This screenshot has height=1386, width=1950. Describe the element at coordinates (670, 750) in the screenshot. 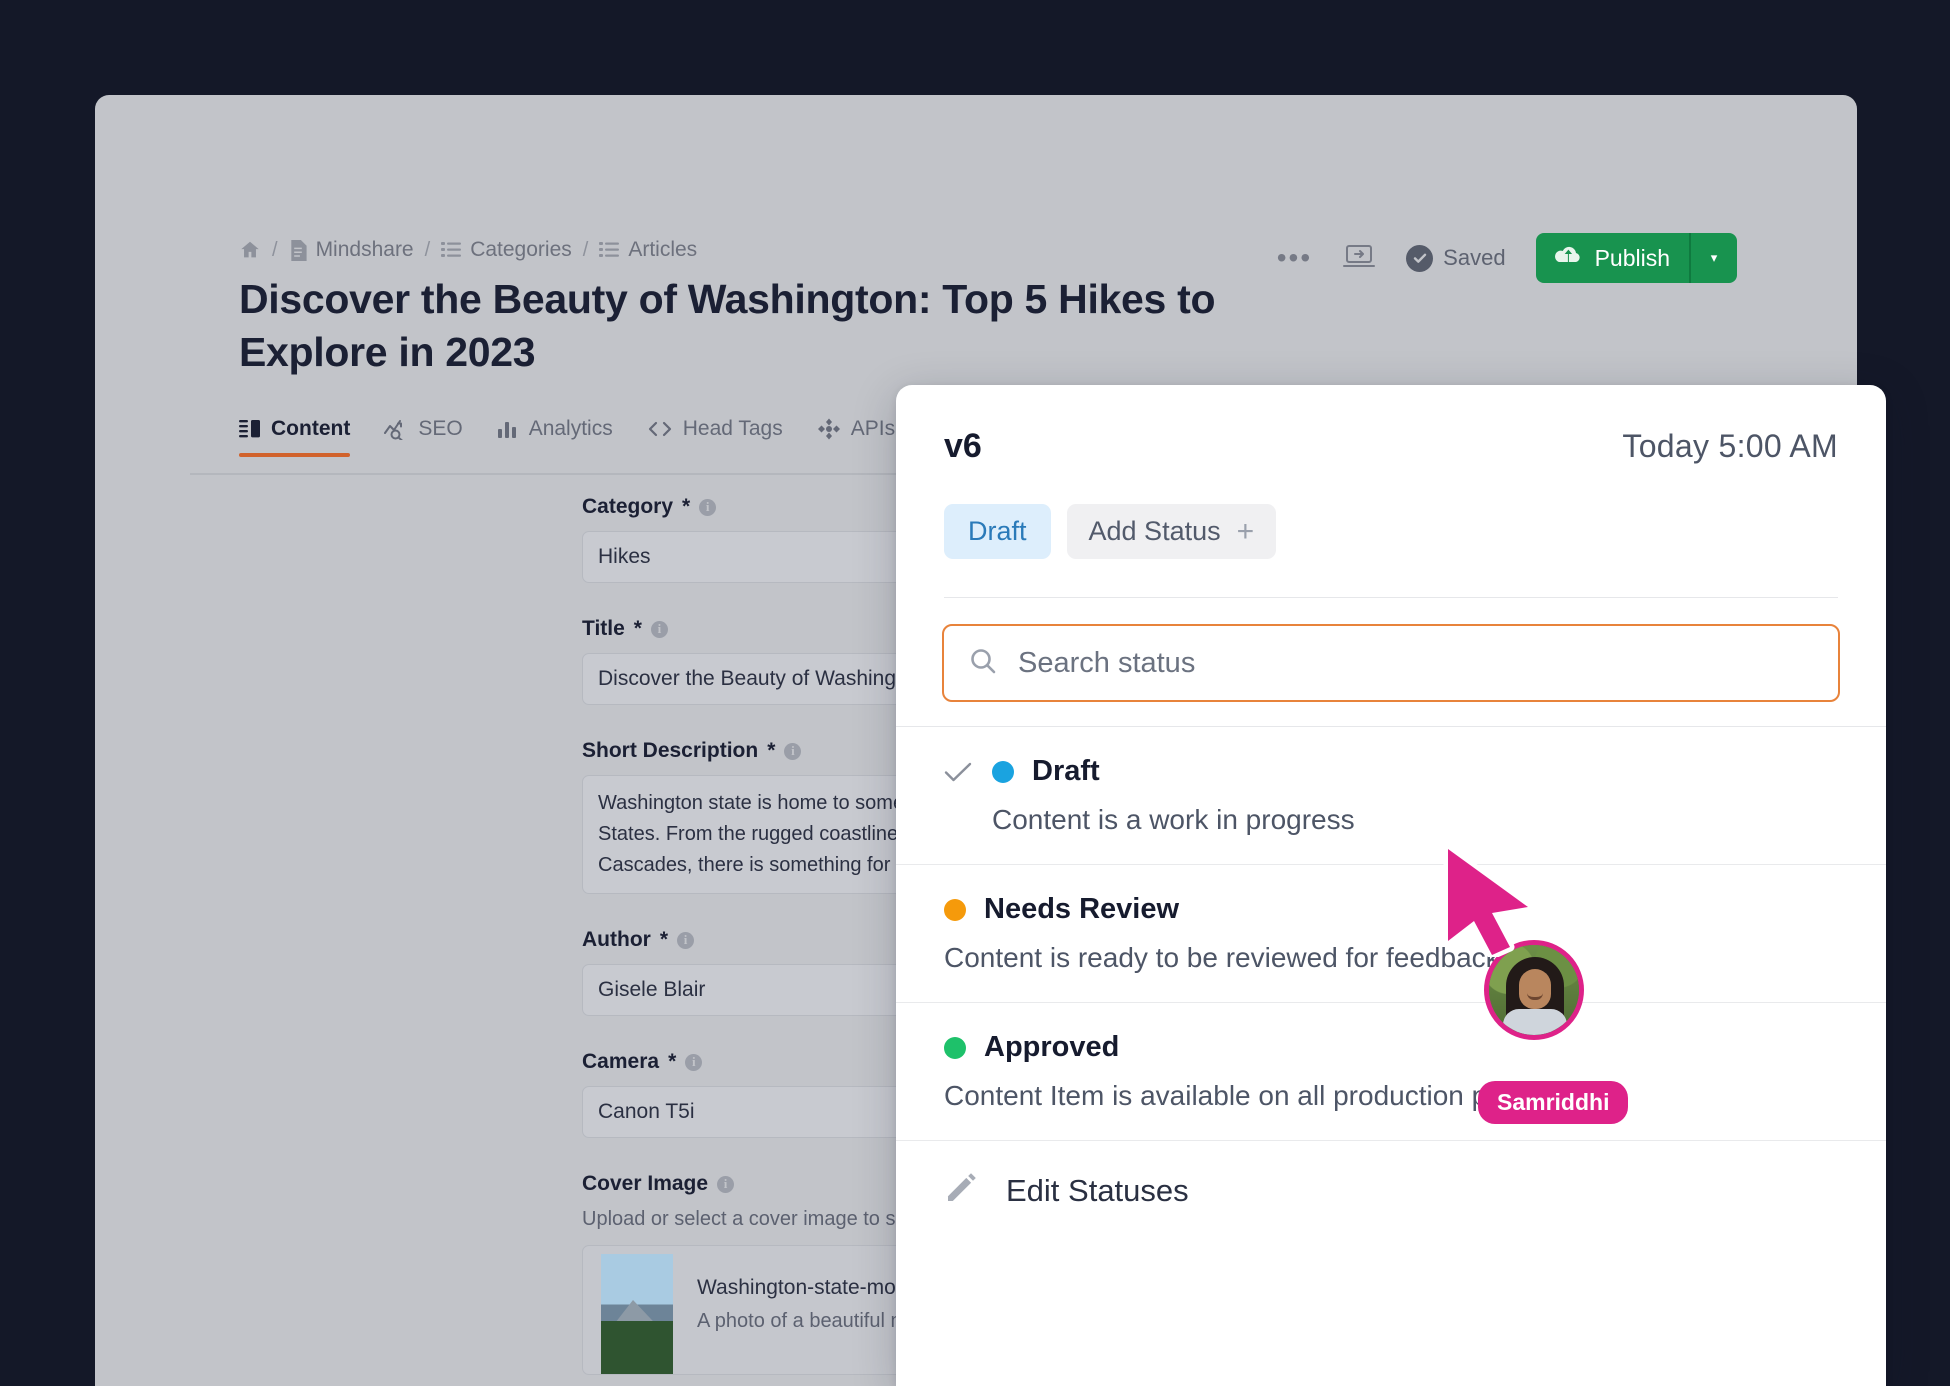

I see `label-text-short-description: Short Description` at that location.